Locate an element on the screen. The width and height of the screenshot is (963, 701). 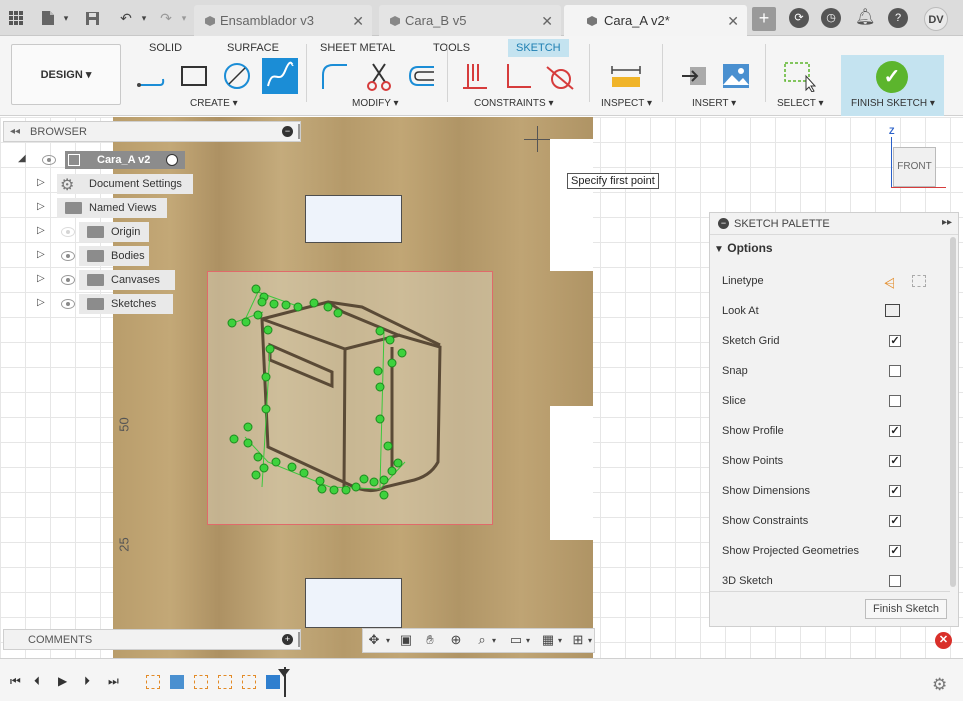
palette-scrollbar is located at coordinates (953, 412).